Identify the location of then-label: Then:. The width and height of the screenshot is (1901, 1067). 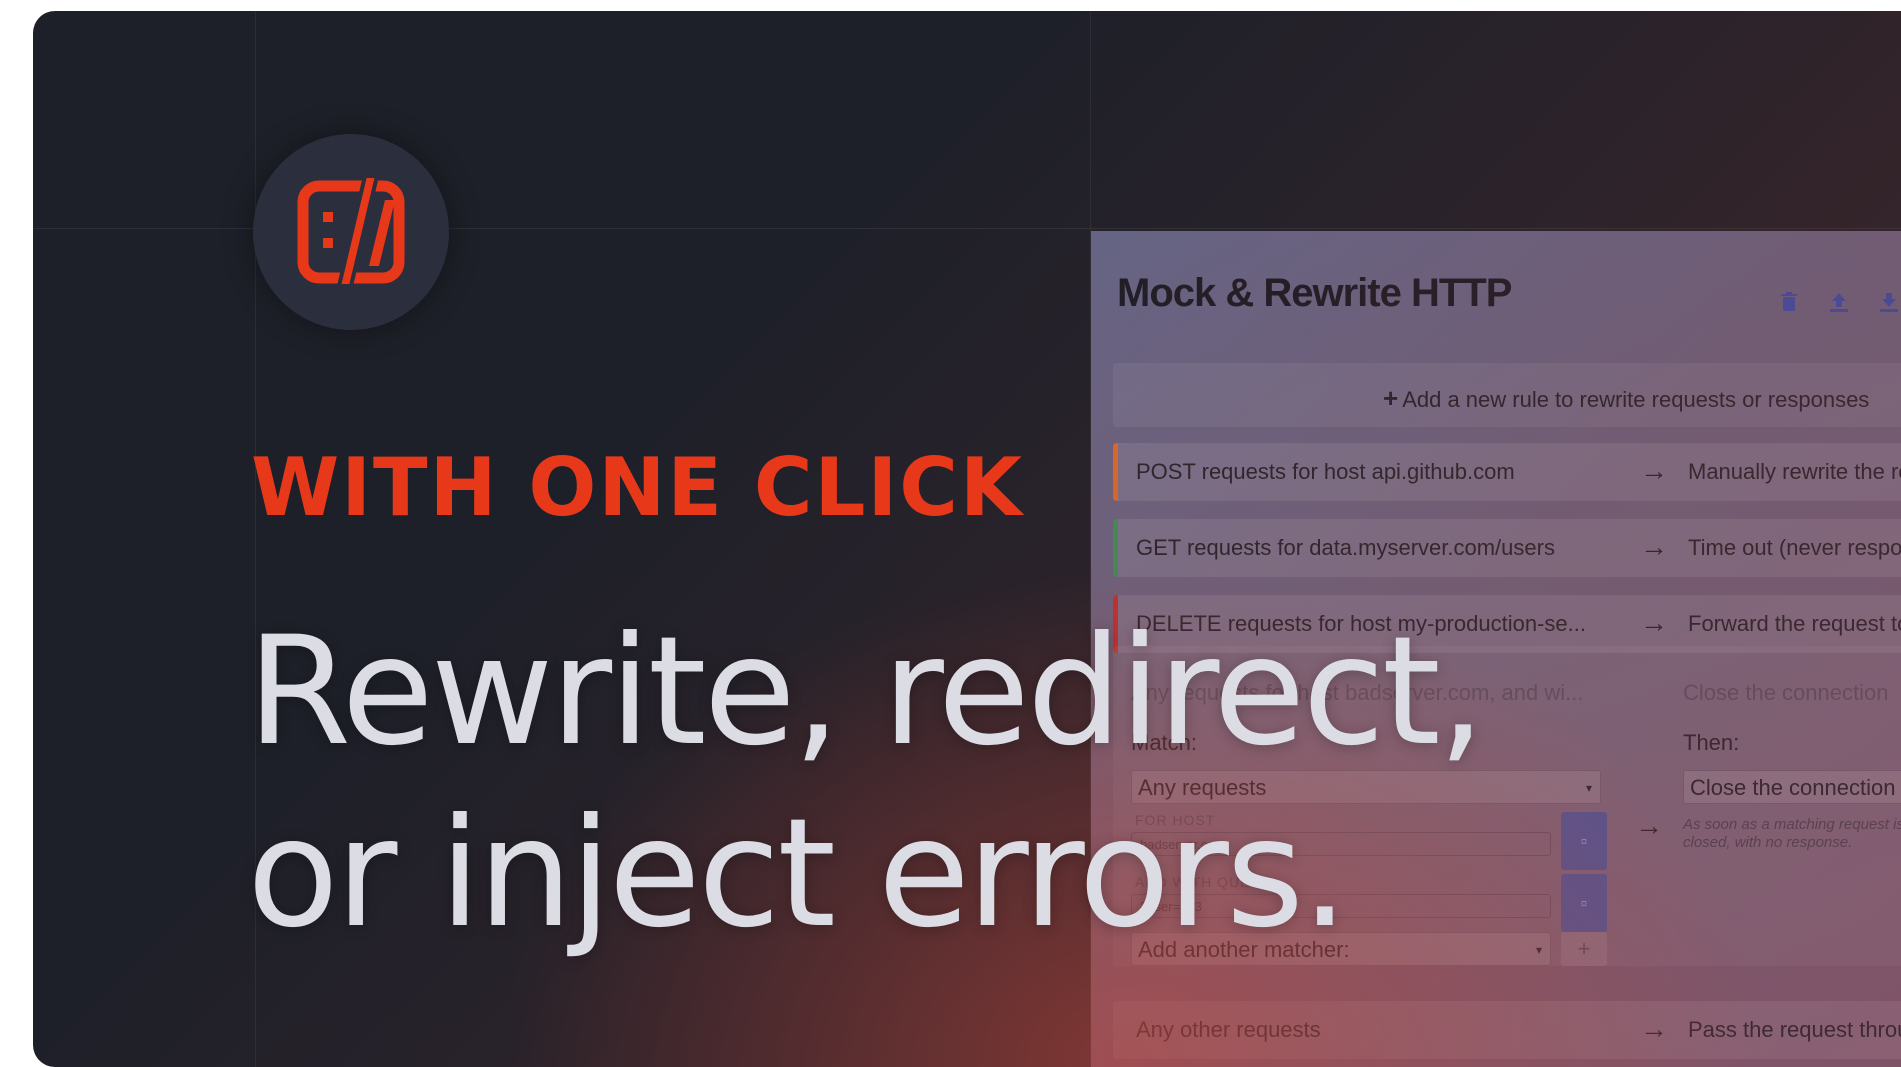
(1711, 742).